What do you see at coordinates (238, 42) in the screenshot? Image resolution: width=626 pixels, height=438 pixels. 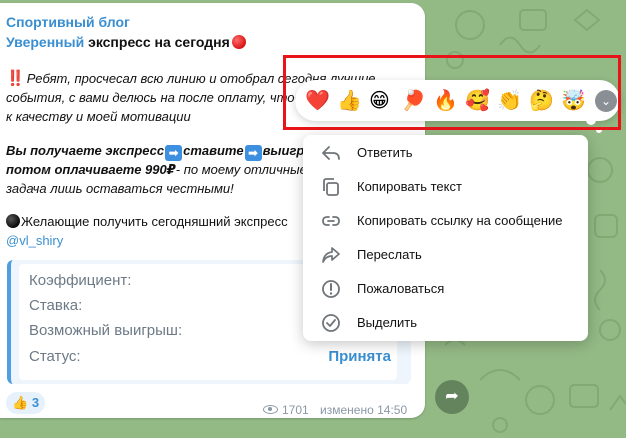 I see `red-circle-icon` at bounding box center [238, 42].